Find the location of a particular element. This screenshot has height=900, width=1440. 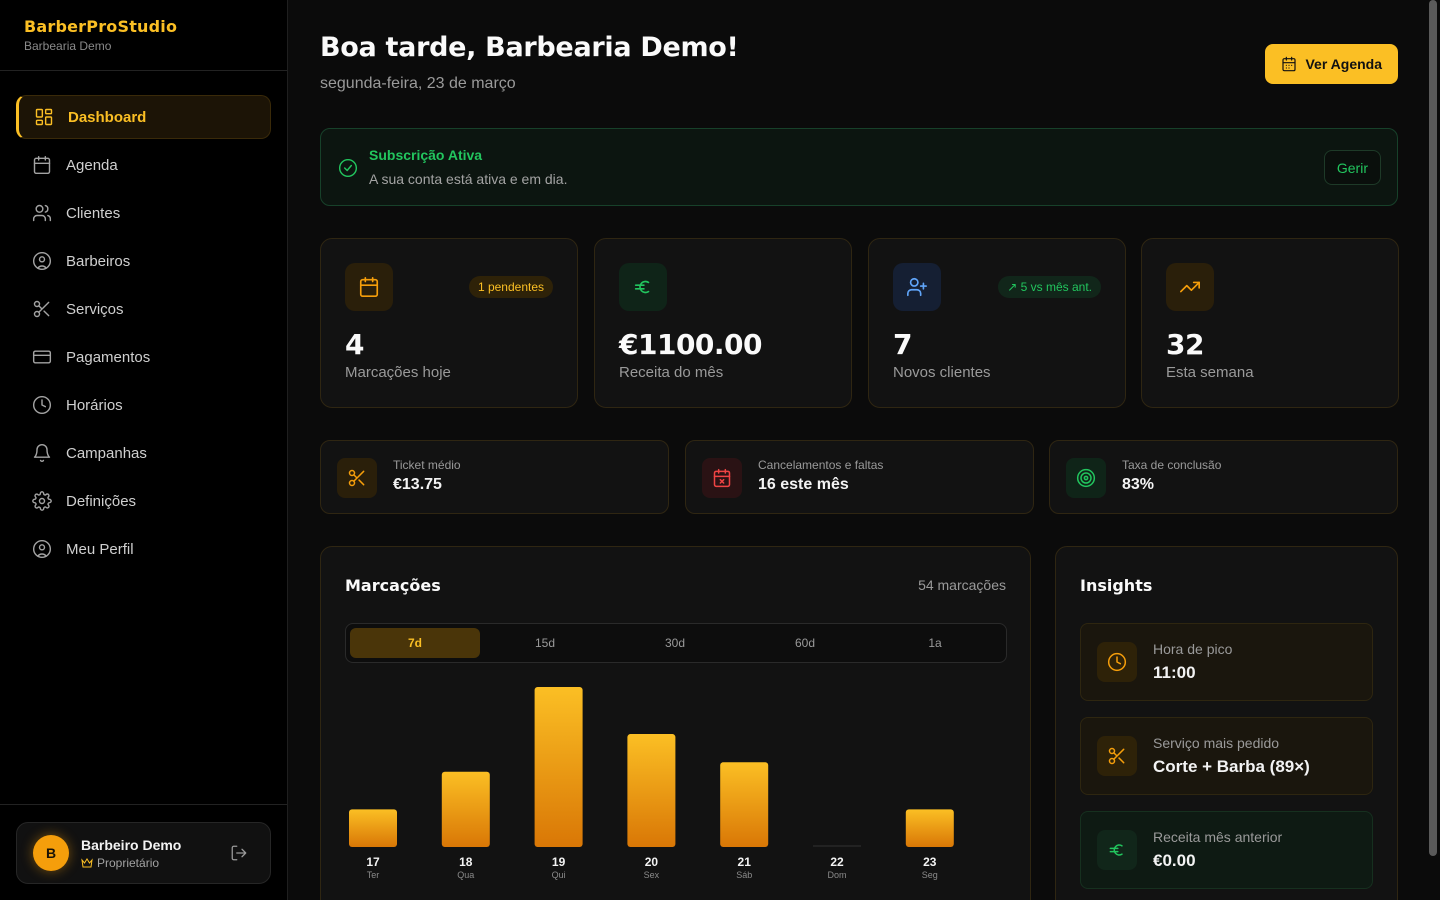

trending-up-icon is located at coordinates (1190, 287).